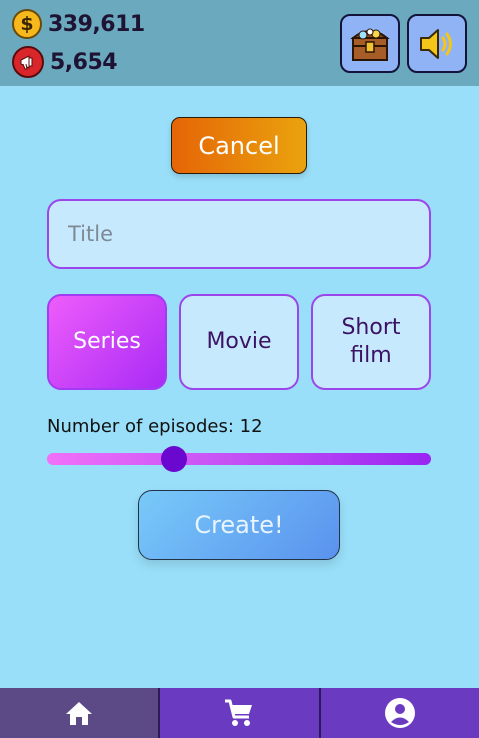 The image size is (479, 738). I want to click on type-short-film-button: Short film, so click(371, 342).